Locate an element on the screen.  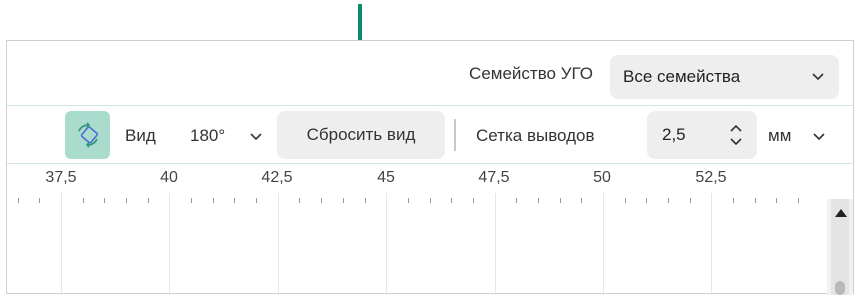
family-label: Семейство УГО is located at coordinates (531, 73).